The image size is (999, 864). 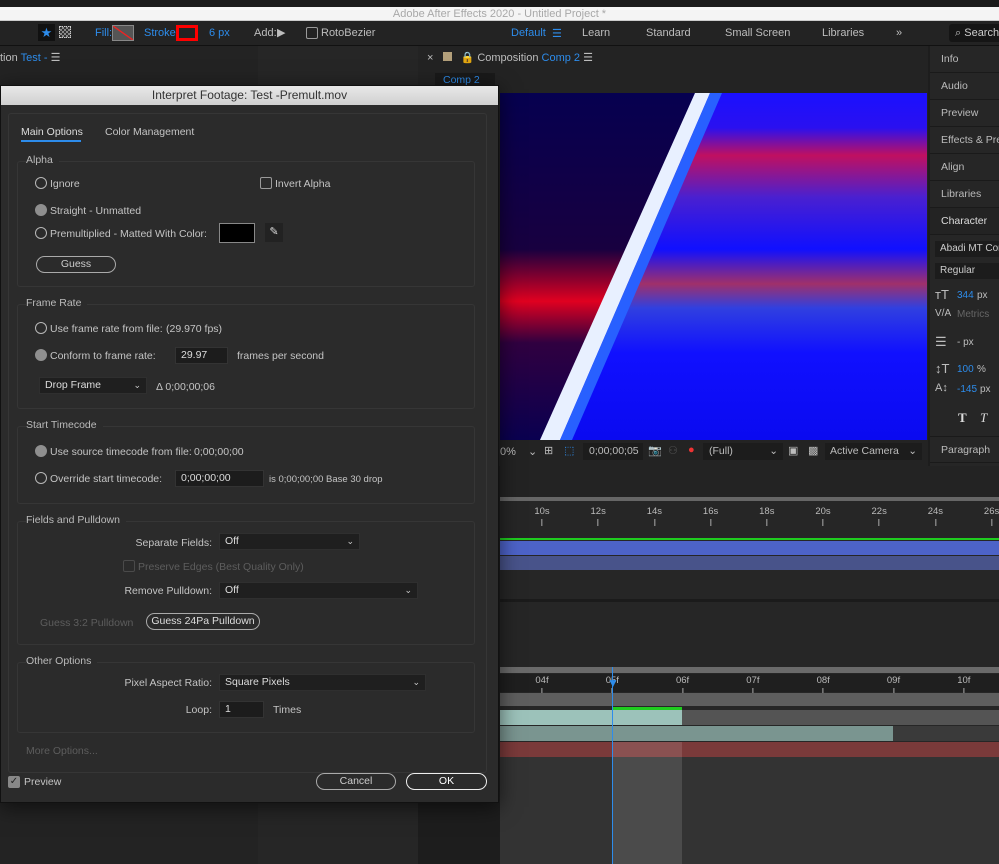 I want to click on footage-layer-bar, so click(x=591, y=717).